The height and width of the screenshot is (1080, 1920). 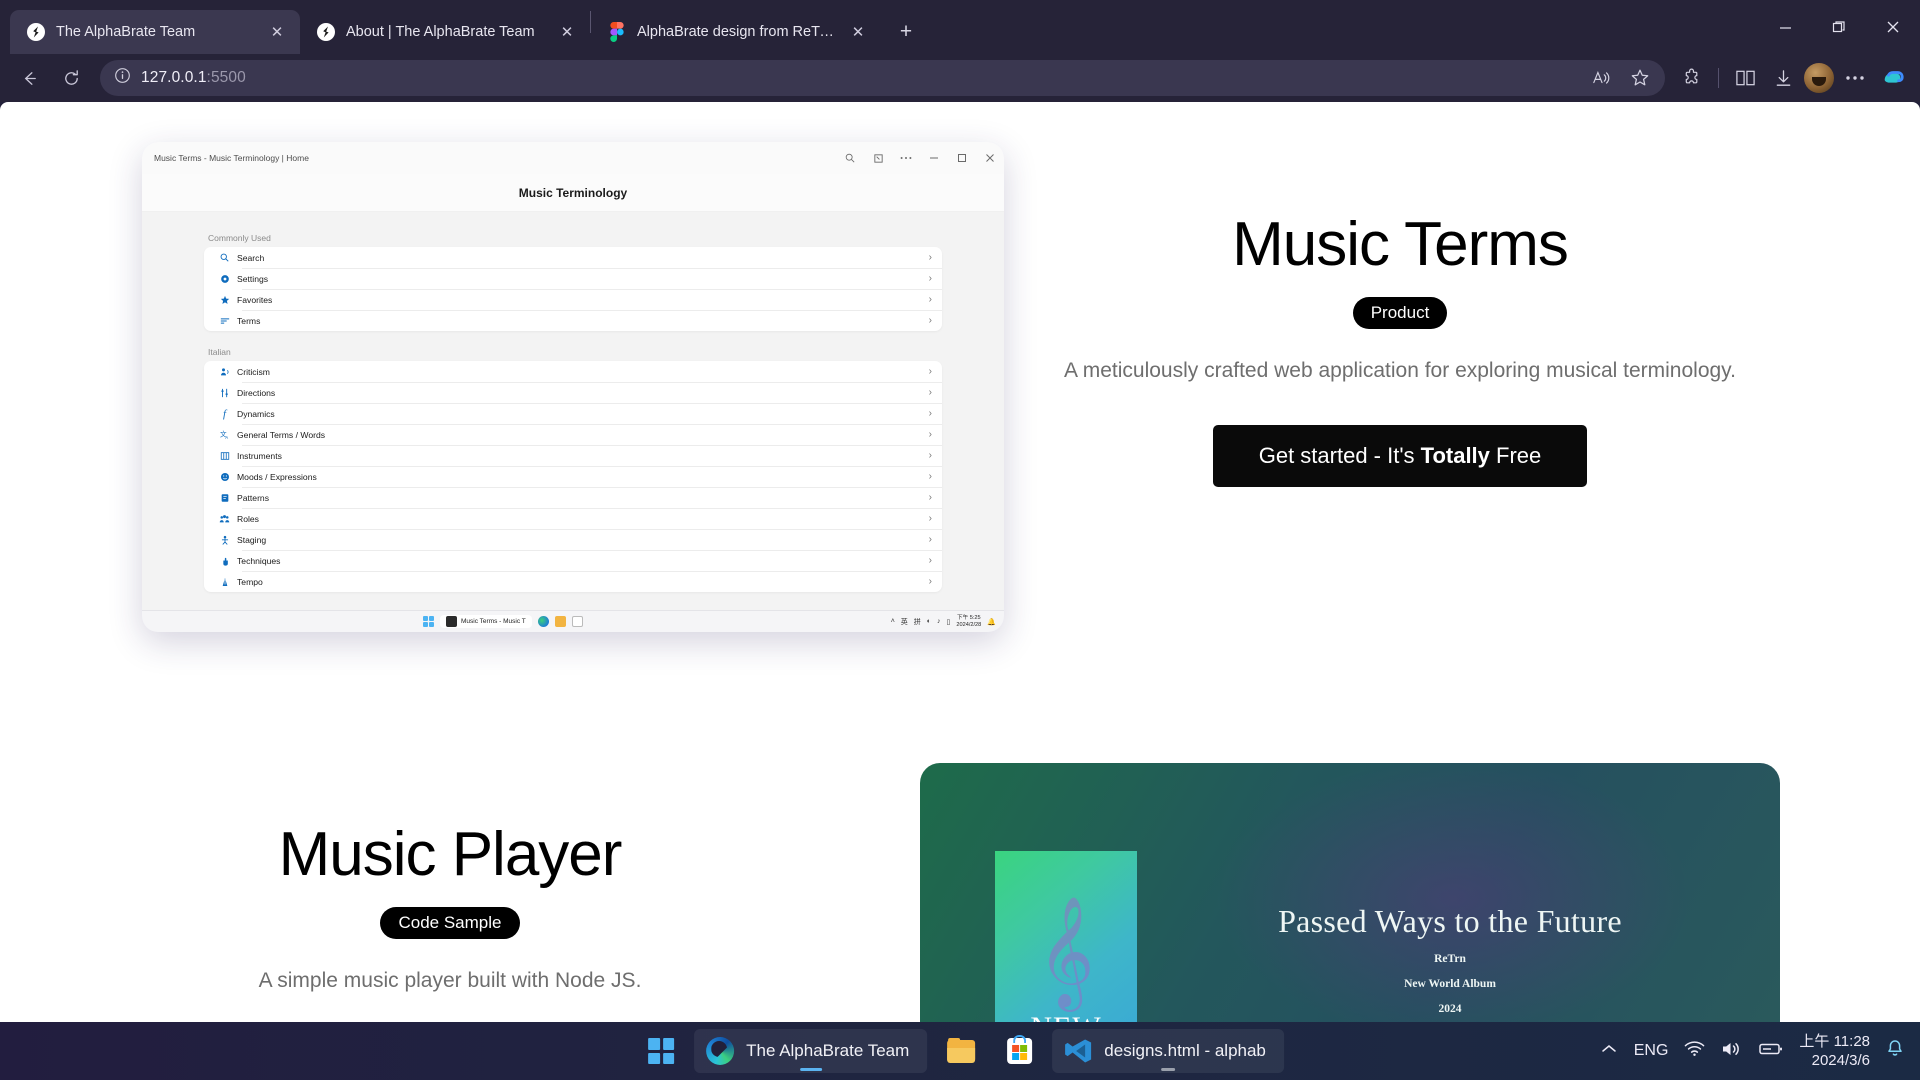 What do you see at coordinates (1783, 78) in the screenshot?
I see `downloads-icon` at bounding box center [1783, 78].